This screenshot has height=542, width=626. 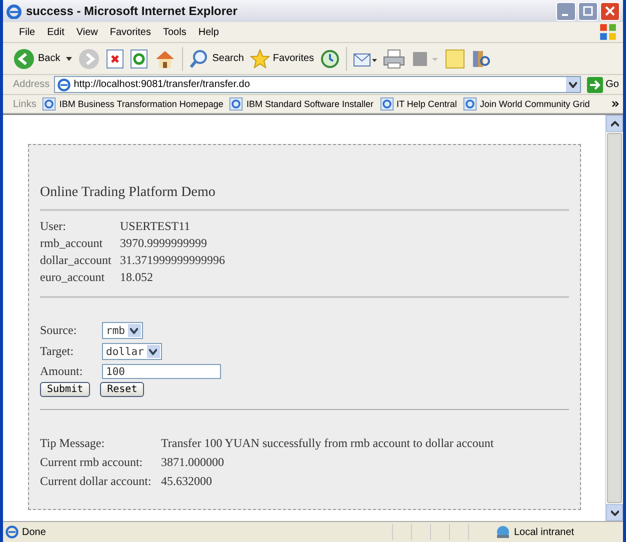 What do you see at coordinates (330, 58) in the screenshot?
I see `history-icon` at bounding box center [330, 58].